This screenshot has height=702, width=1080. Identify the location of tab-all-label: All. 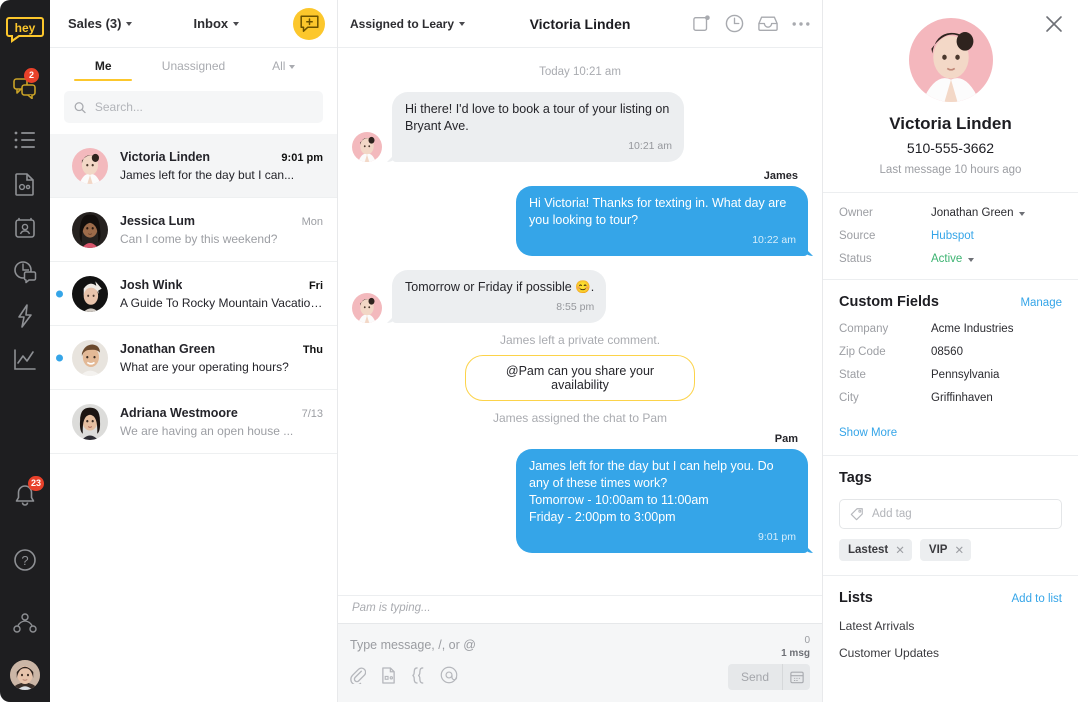
(279, 66).